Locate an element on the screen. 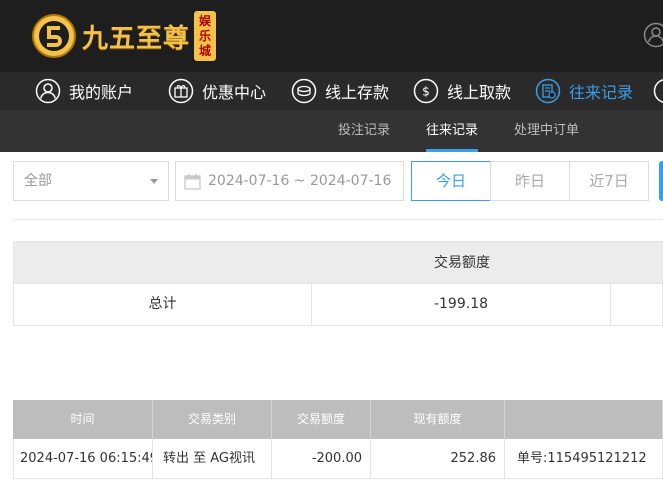 Image resolution: width=663 pixels, height=481 pixels. main-nav: 我的账户 优惠中心 线上存款 $ 线上取款 往来记录 is located at coordinates (331, 91).